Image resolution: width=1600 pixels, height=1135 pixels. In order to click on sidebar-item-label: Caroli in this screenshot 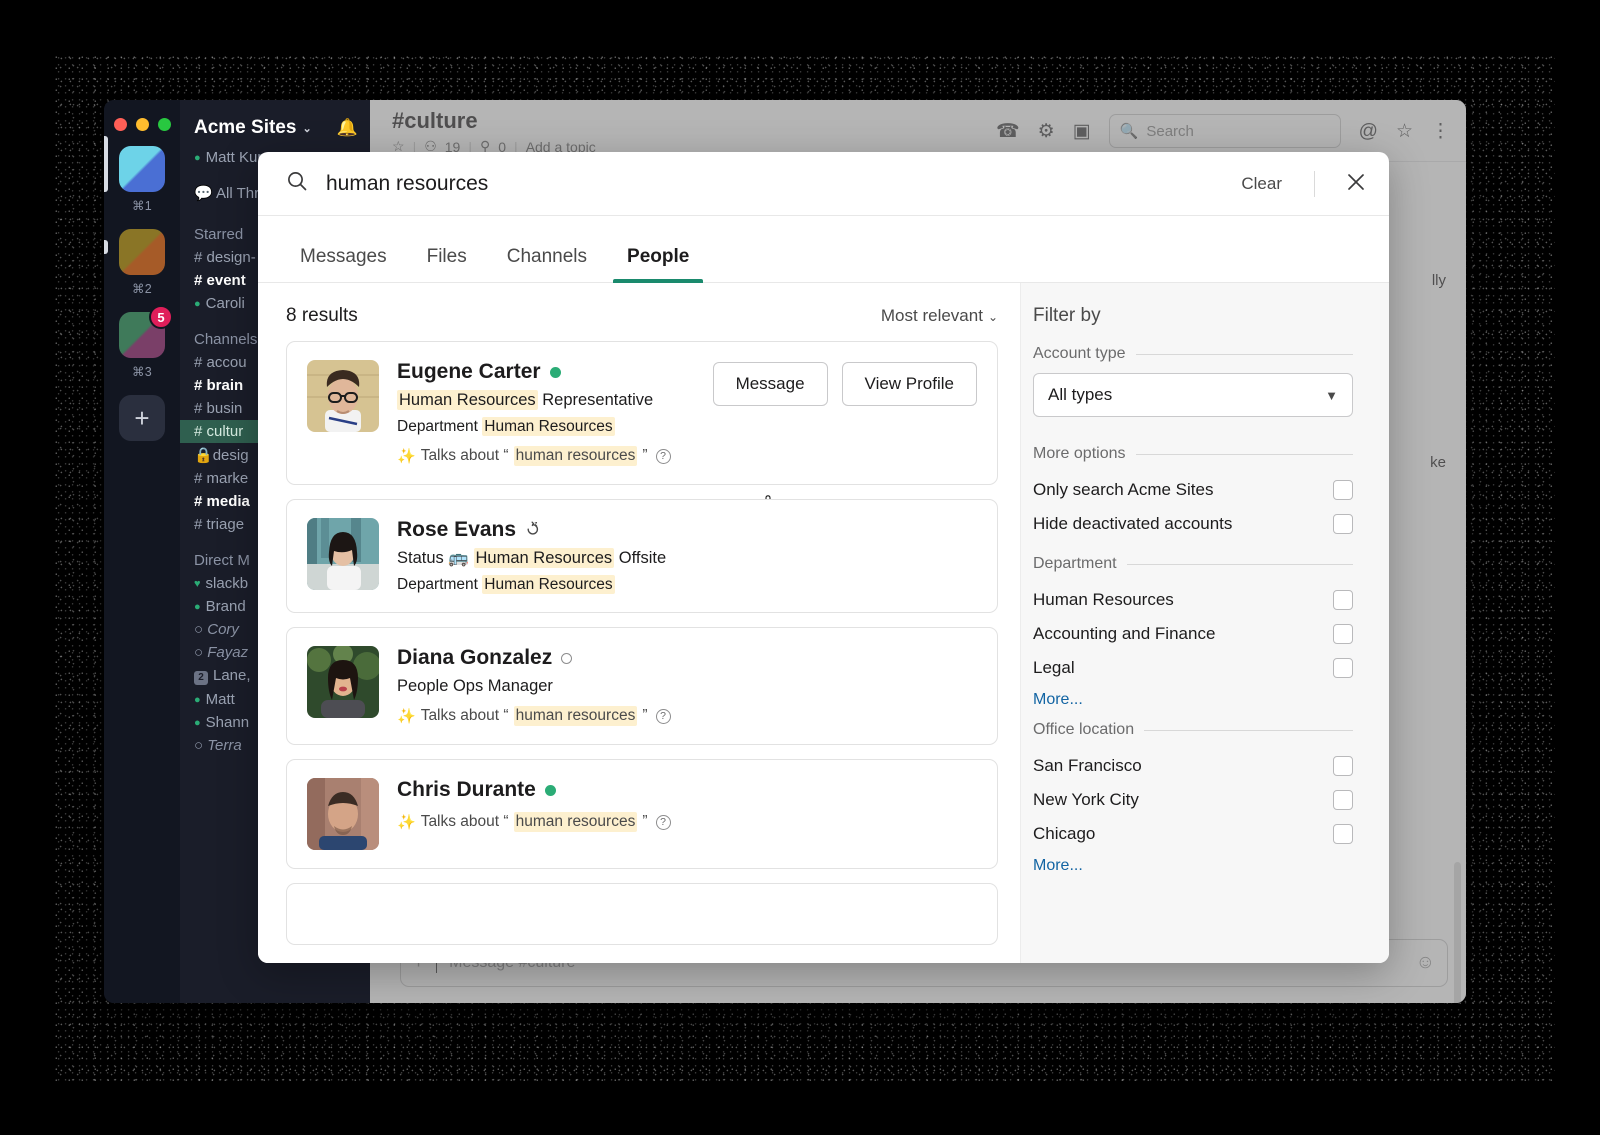, I will do `click(225, 303)`.